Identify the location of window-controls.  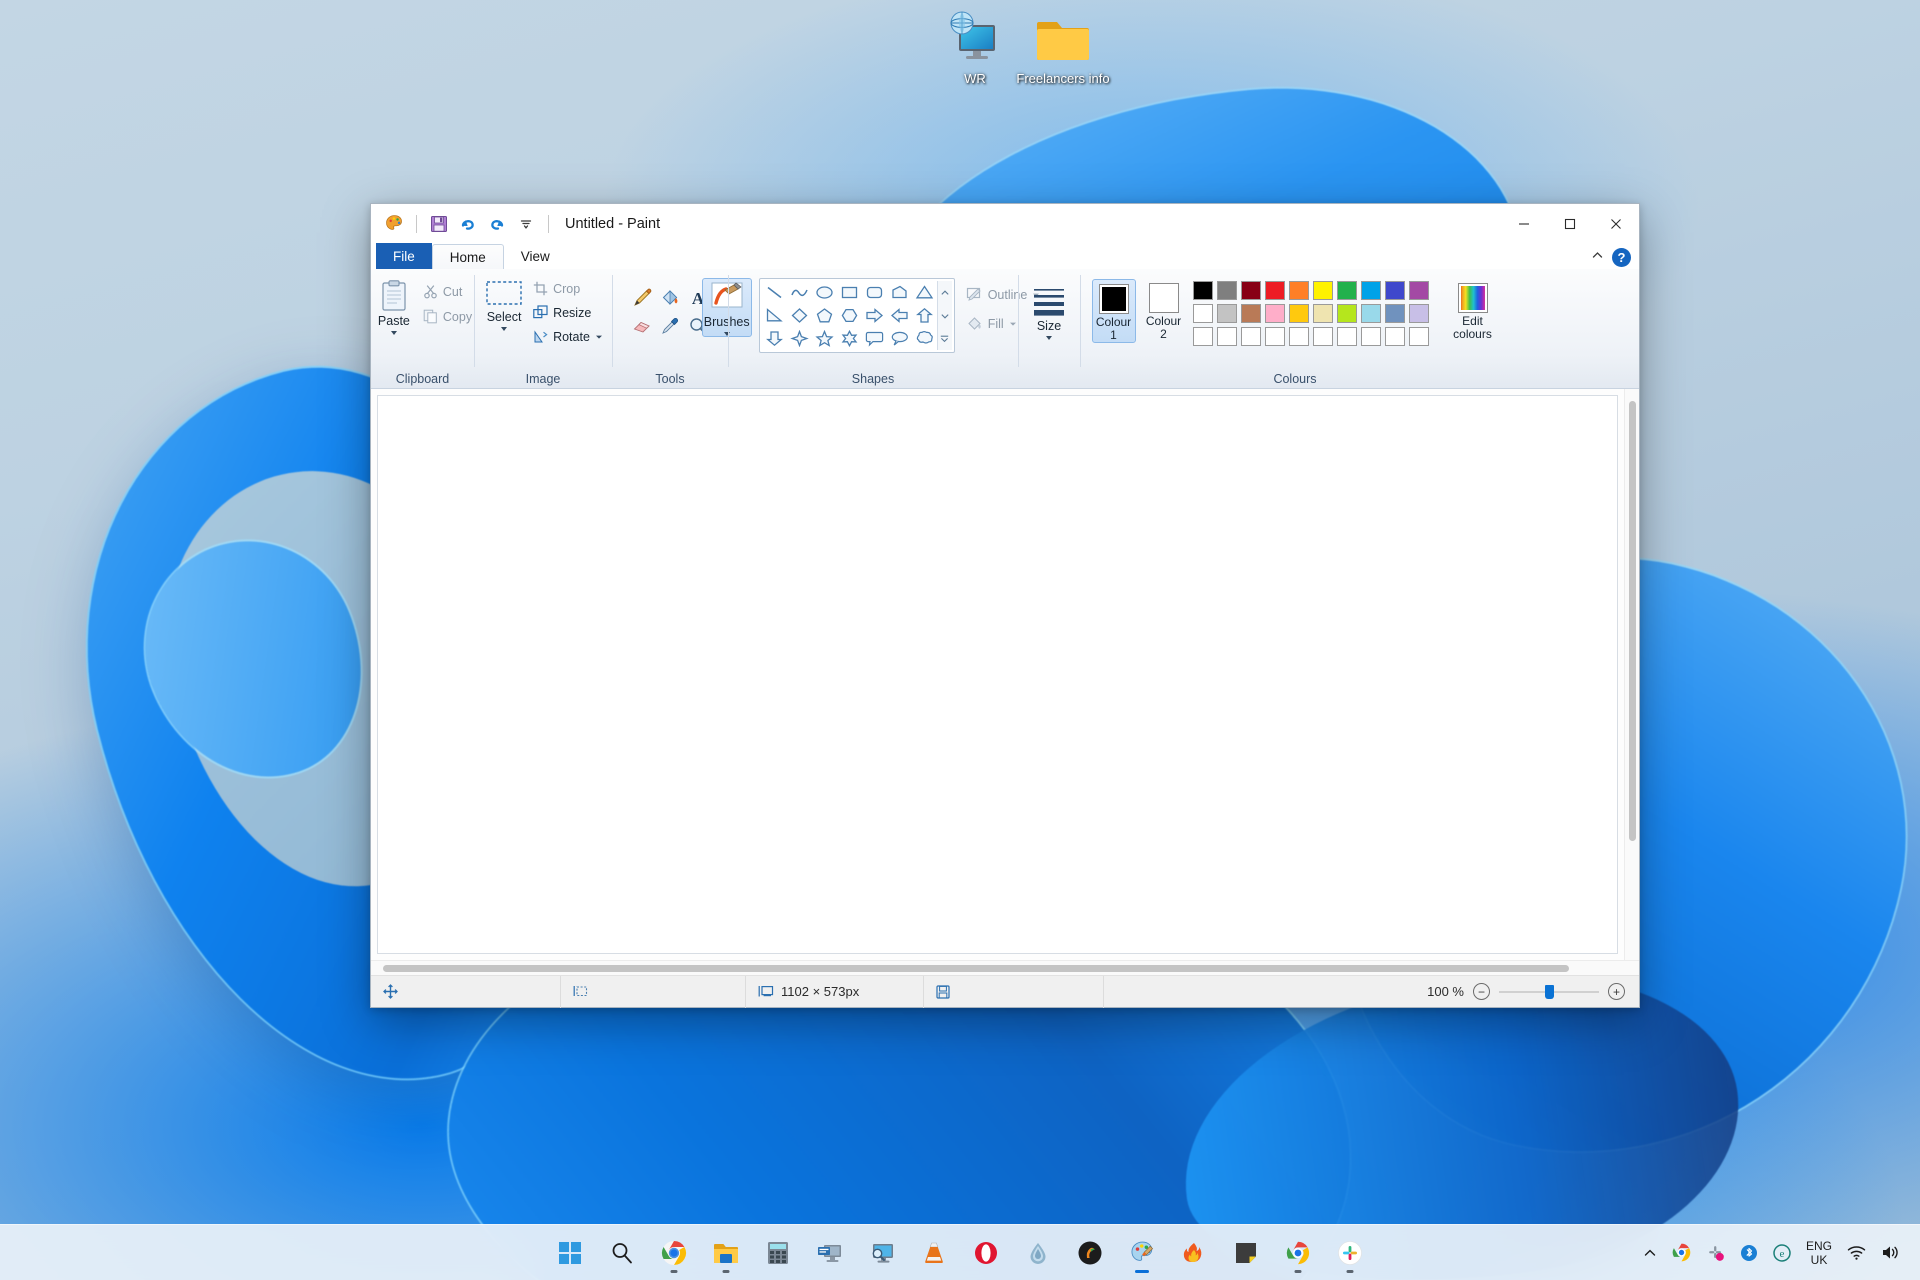
(1570, 223).